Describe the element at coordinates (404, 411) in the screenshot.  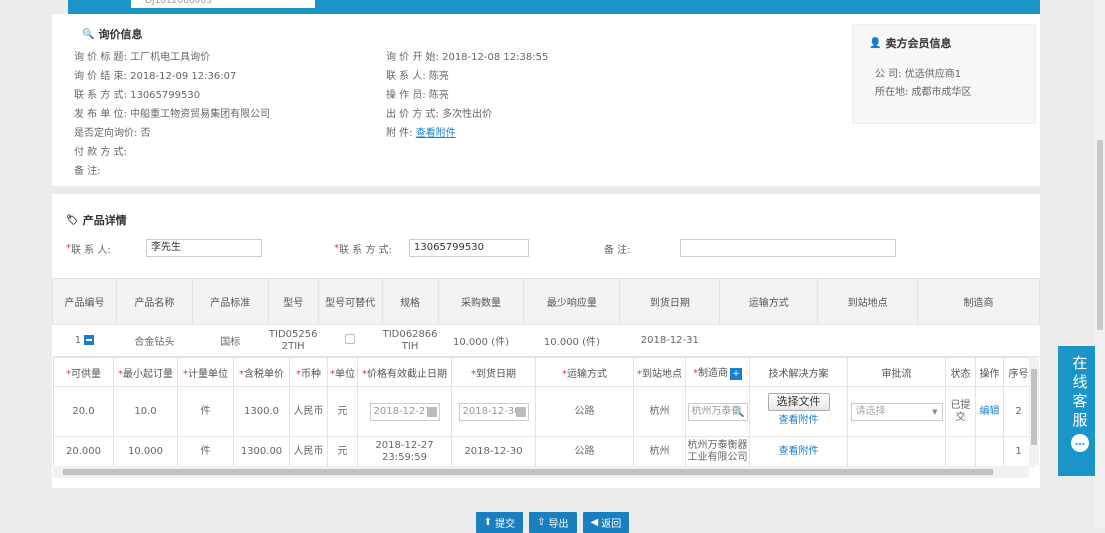
I see `valid-date-input: 2018-12-27` at that location.